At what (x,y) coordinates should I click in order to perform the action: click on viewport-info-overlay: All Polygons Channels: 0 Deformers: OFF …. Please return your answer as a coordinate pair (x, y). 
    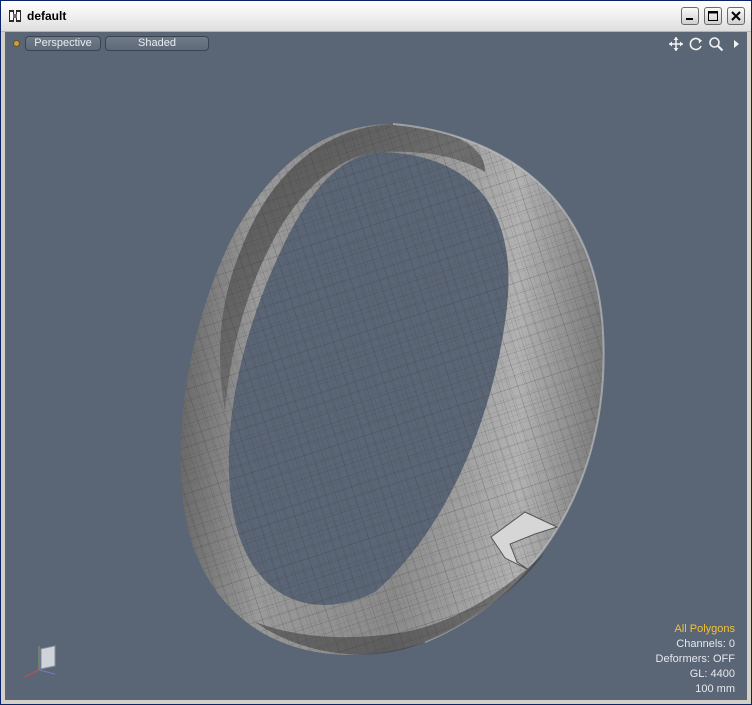
    Looking at the image, I should click on (695, 659).